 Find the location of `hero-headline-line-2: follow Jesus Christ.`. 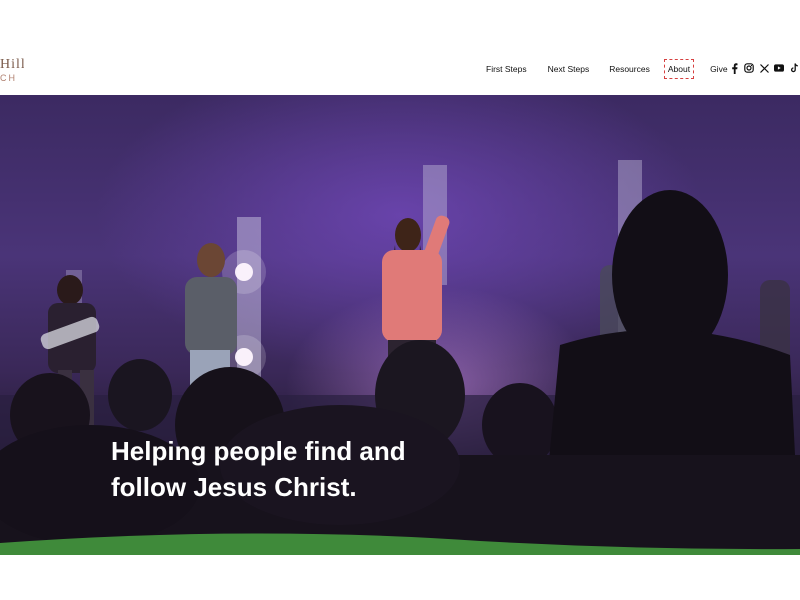

hero-headline-line-2: follow Jesus Christ. is located at coordinates (234, 487).